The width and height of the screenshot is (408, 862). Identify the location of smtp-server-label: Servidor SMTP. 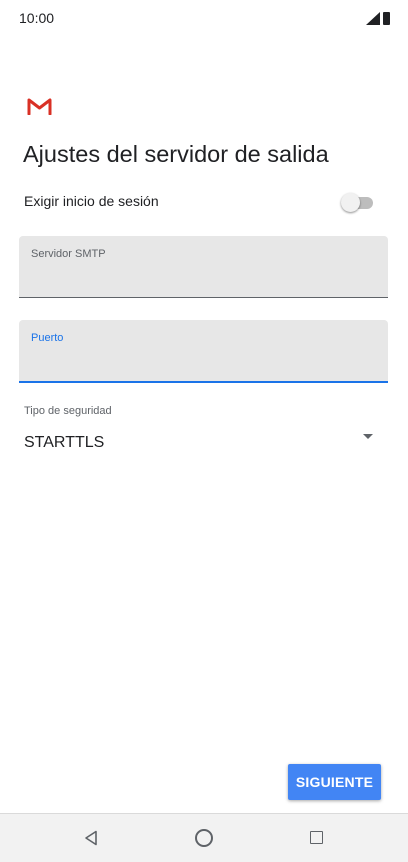
(68, 254).